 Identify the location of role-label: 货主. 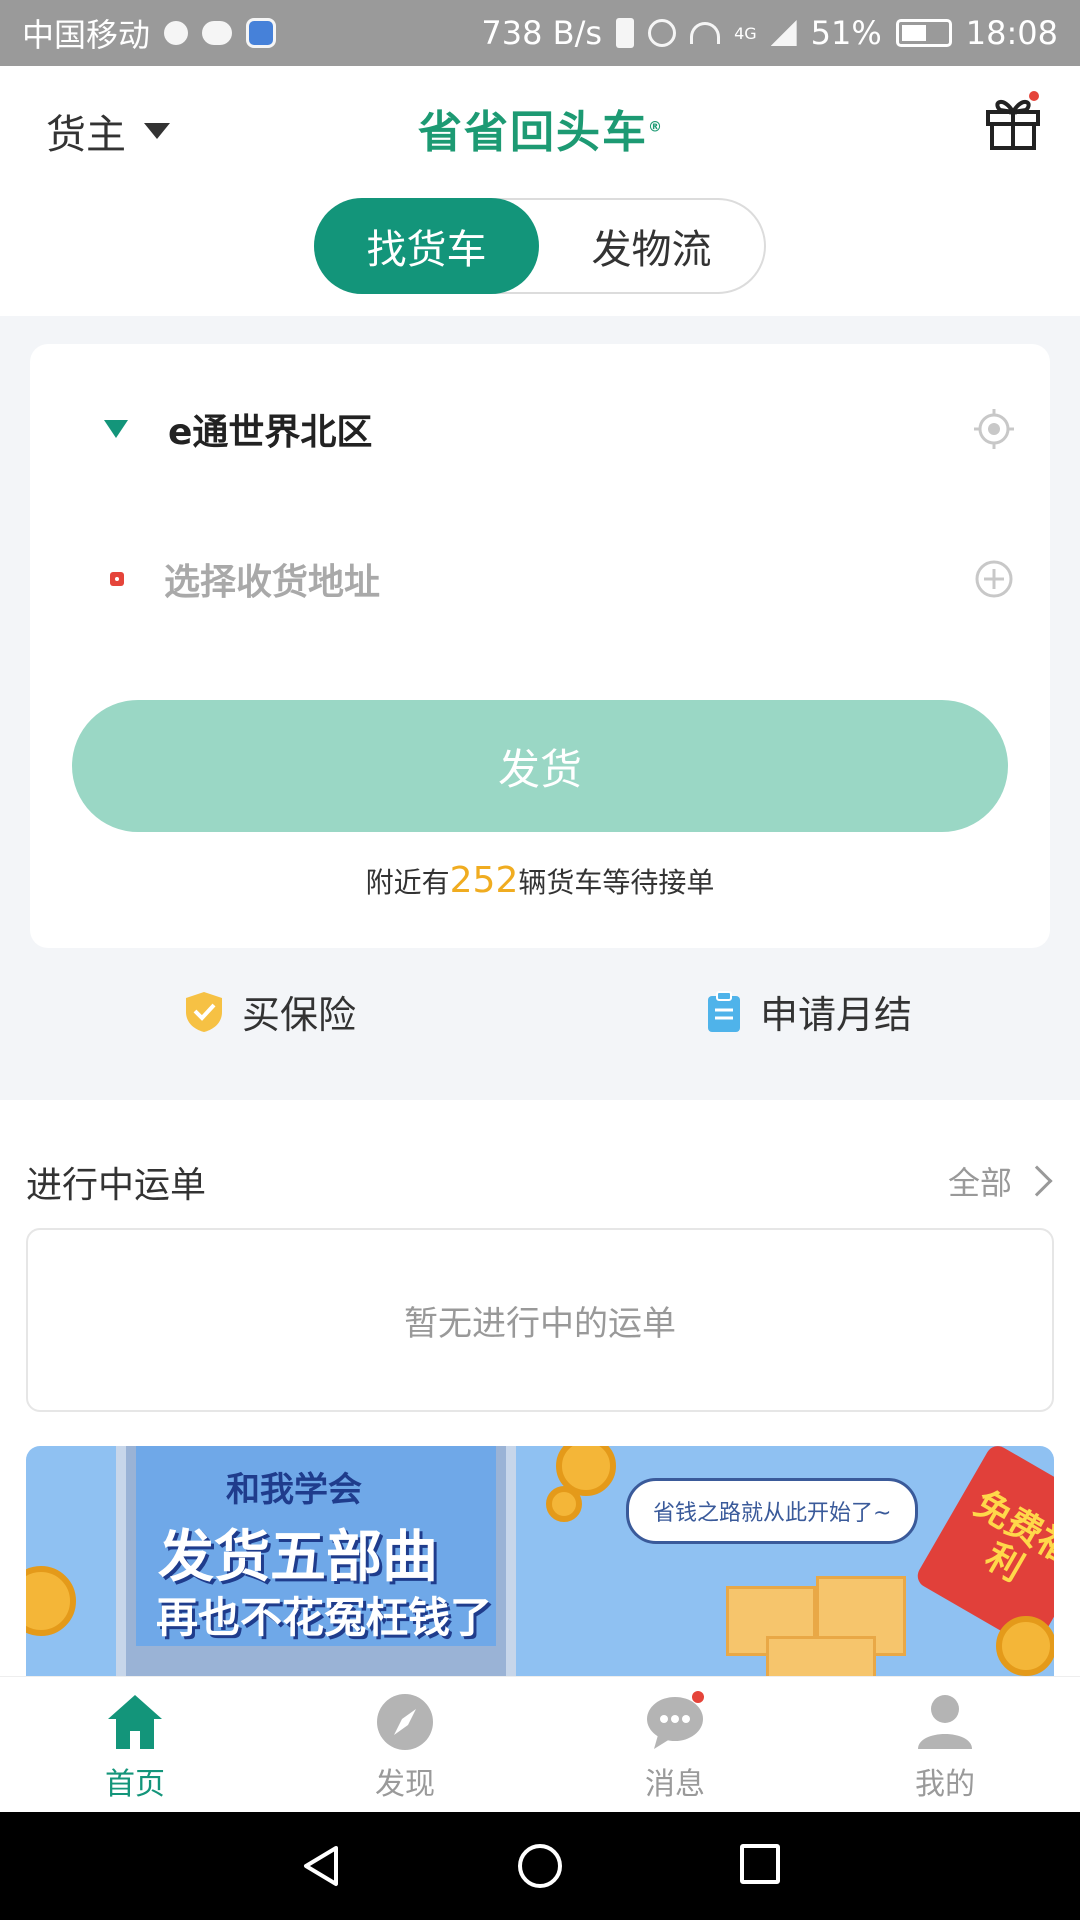
(86, 135).